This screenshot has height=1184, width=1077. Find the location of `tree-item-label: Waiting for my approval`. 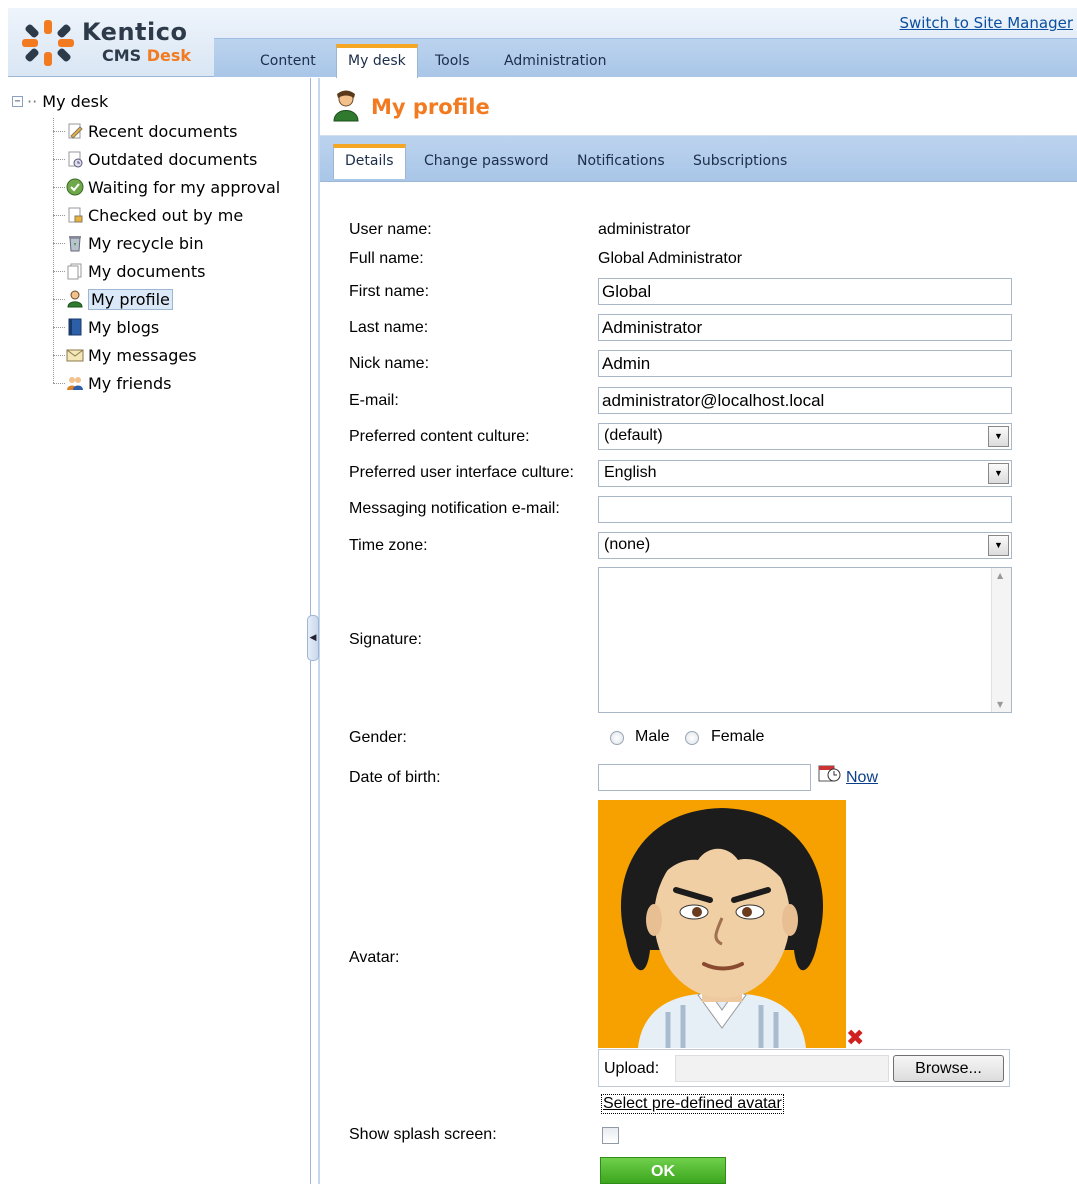

tree-item-label: Waiting for my approval is located at coordinates (184, 187).